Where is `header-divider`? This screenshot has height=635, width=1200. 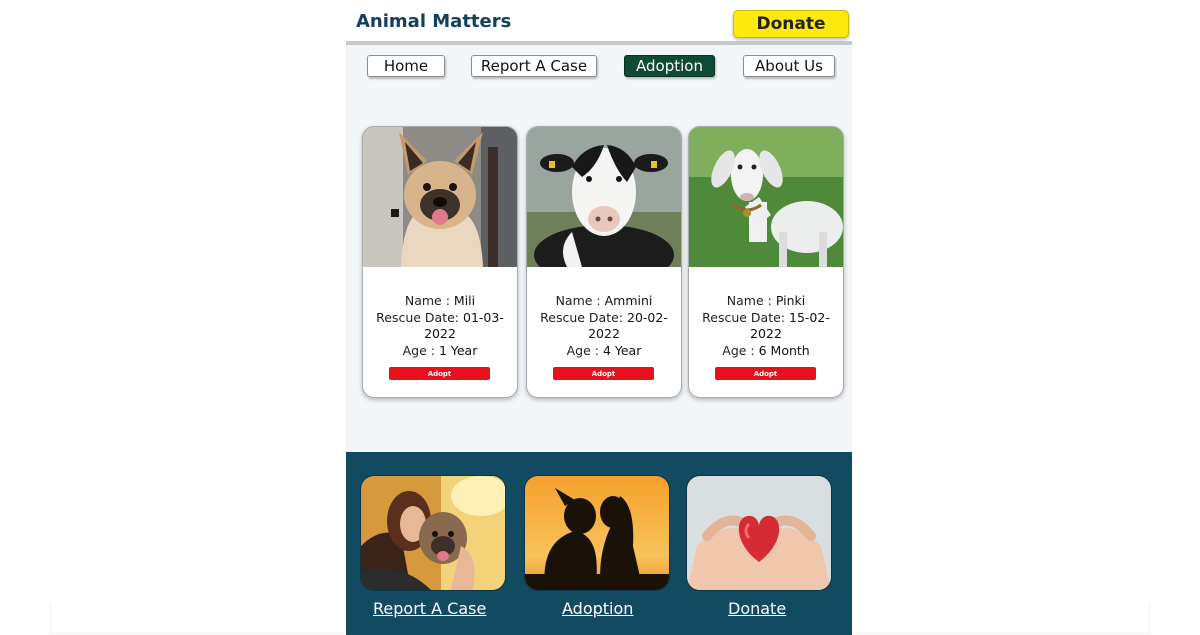
header-divider is located at coordinates (599, 43).